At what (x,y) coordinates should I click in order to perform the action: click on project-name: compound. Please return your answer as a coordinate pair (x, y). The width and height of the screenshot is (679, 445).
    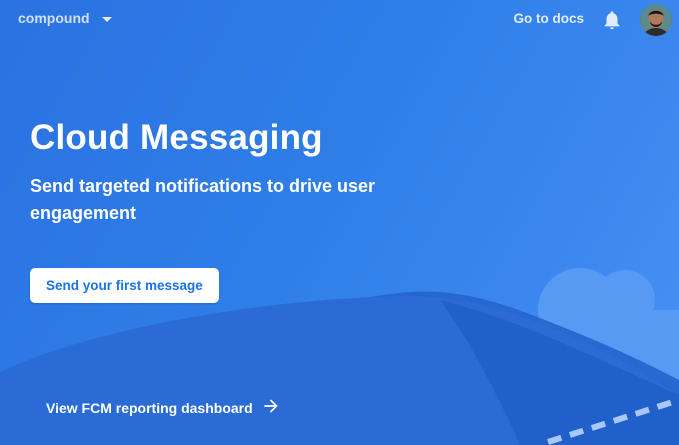
    Looking at the image, I should click on (54, 18).